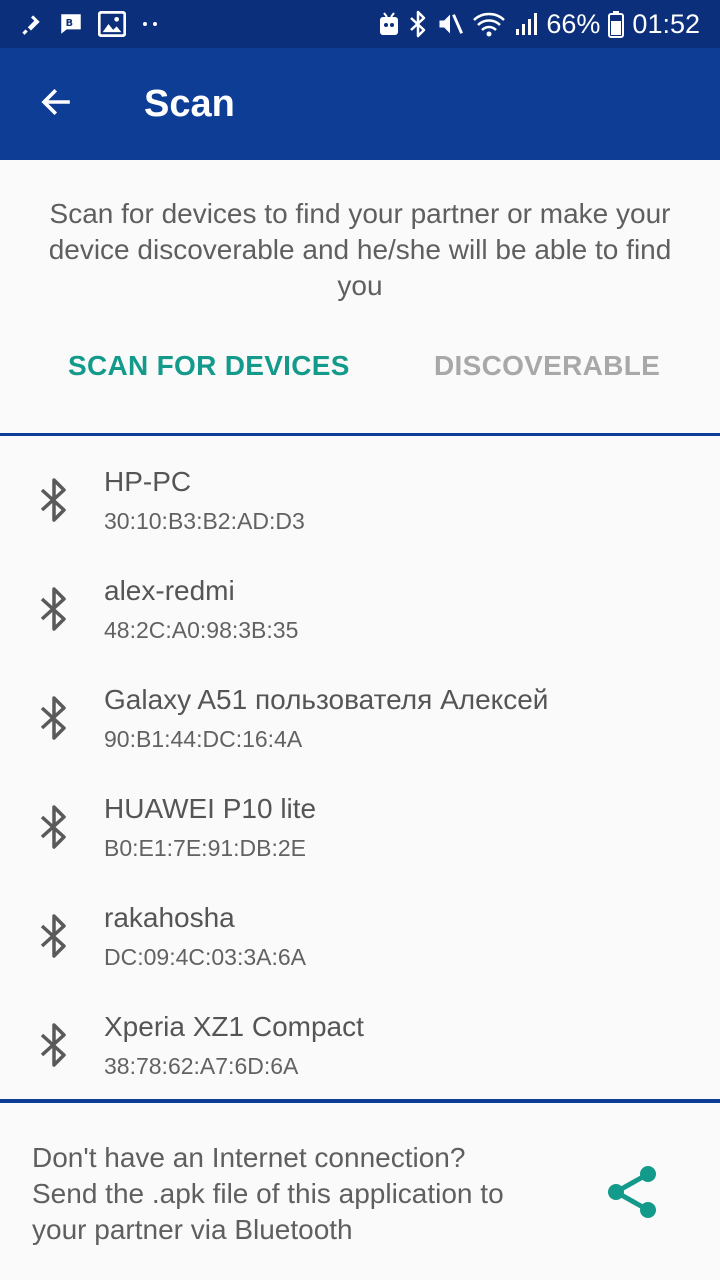 The height and width of the screenshot is (1280, 720). I want to click on device-item: HP-PC 30:10:B3:B2:AD:D3, so click(360, 500).